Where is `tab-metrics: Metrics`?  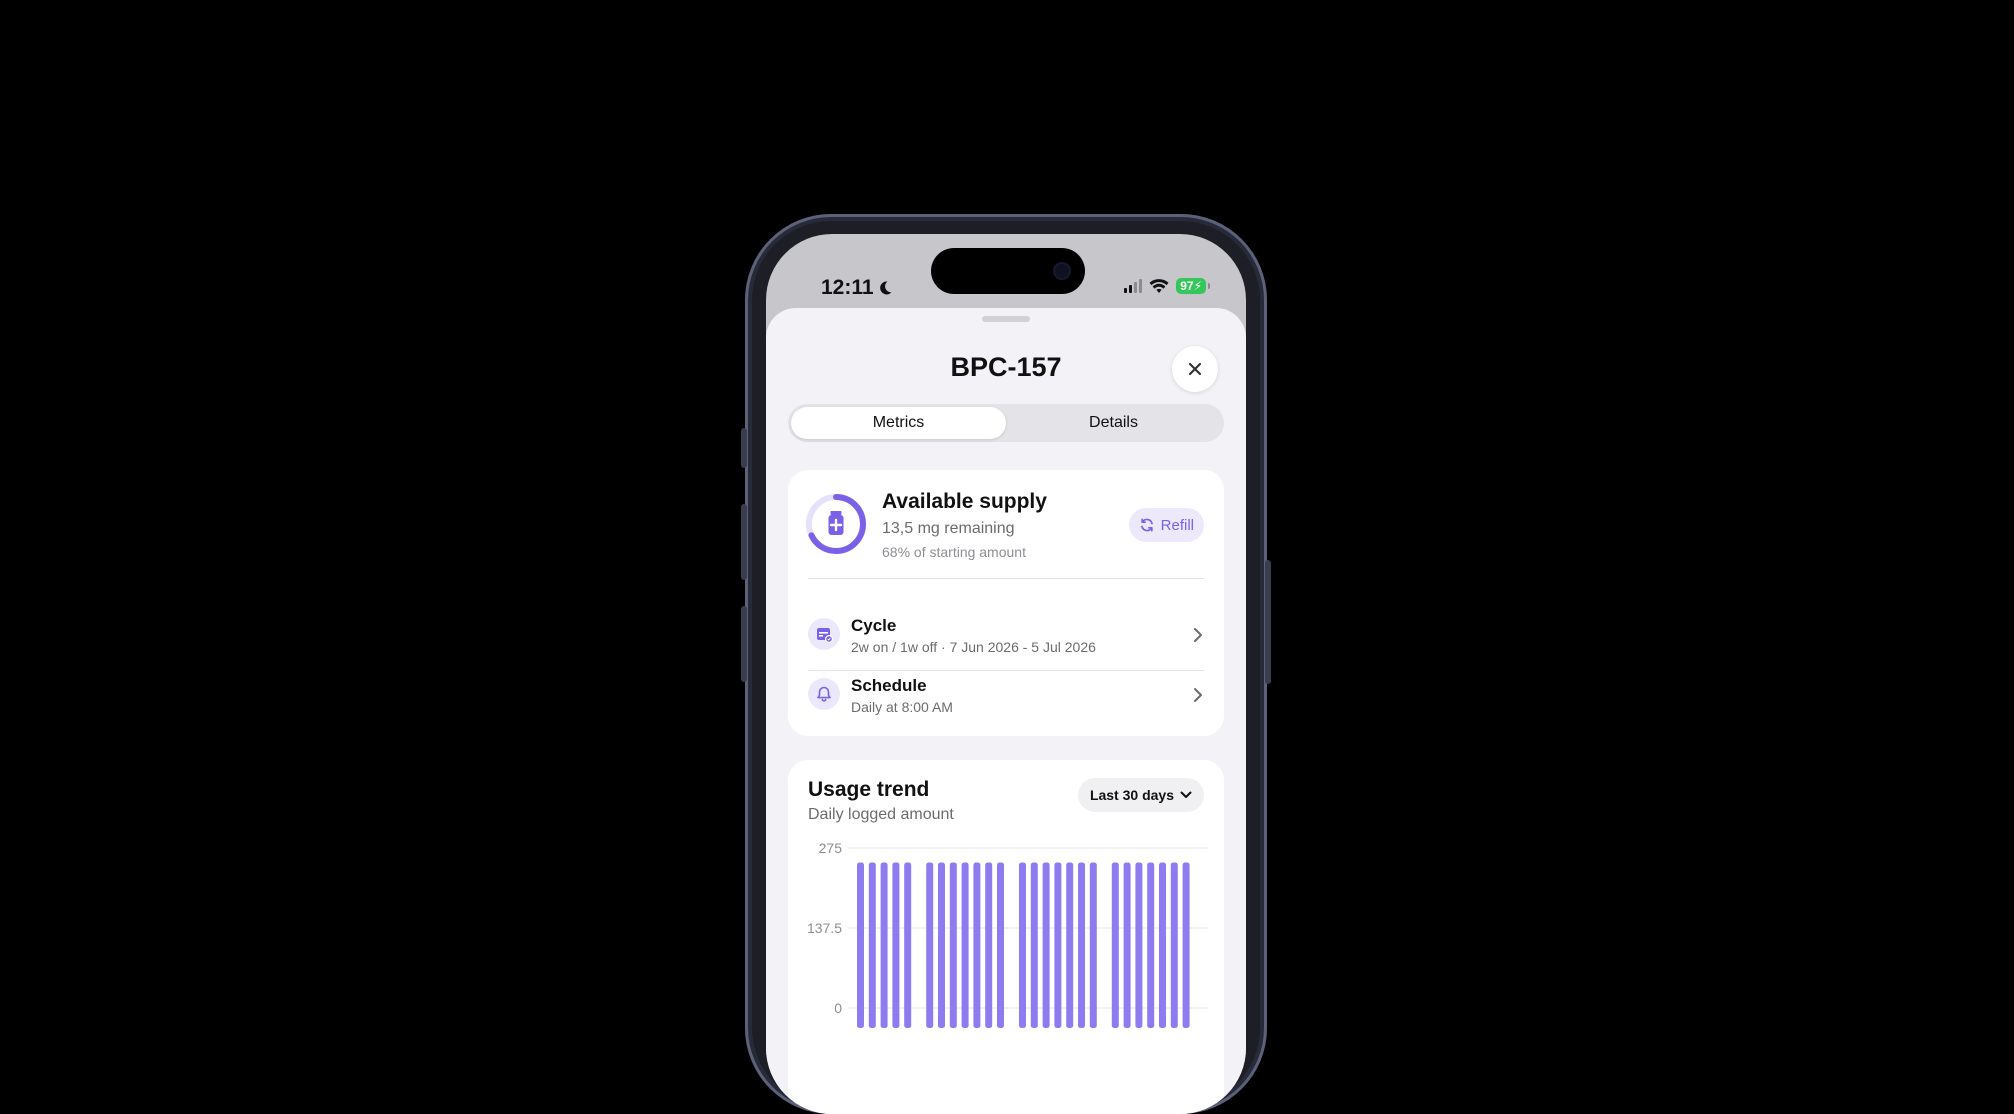
tab-metrics: Metrics is located at coordinates (898, 423).